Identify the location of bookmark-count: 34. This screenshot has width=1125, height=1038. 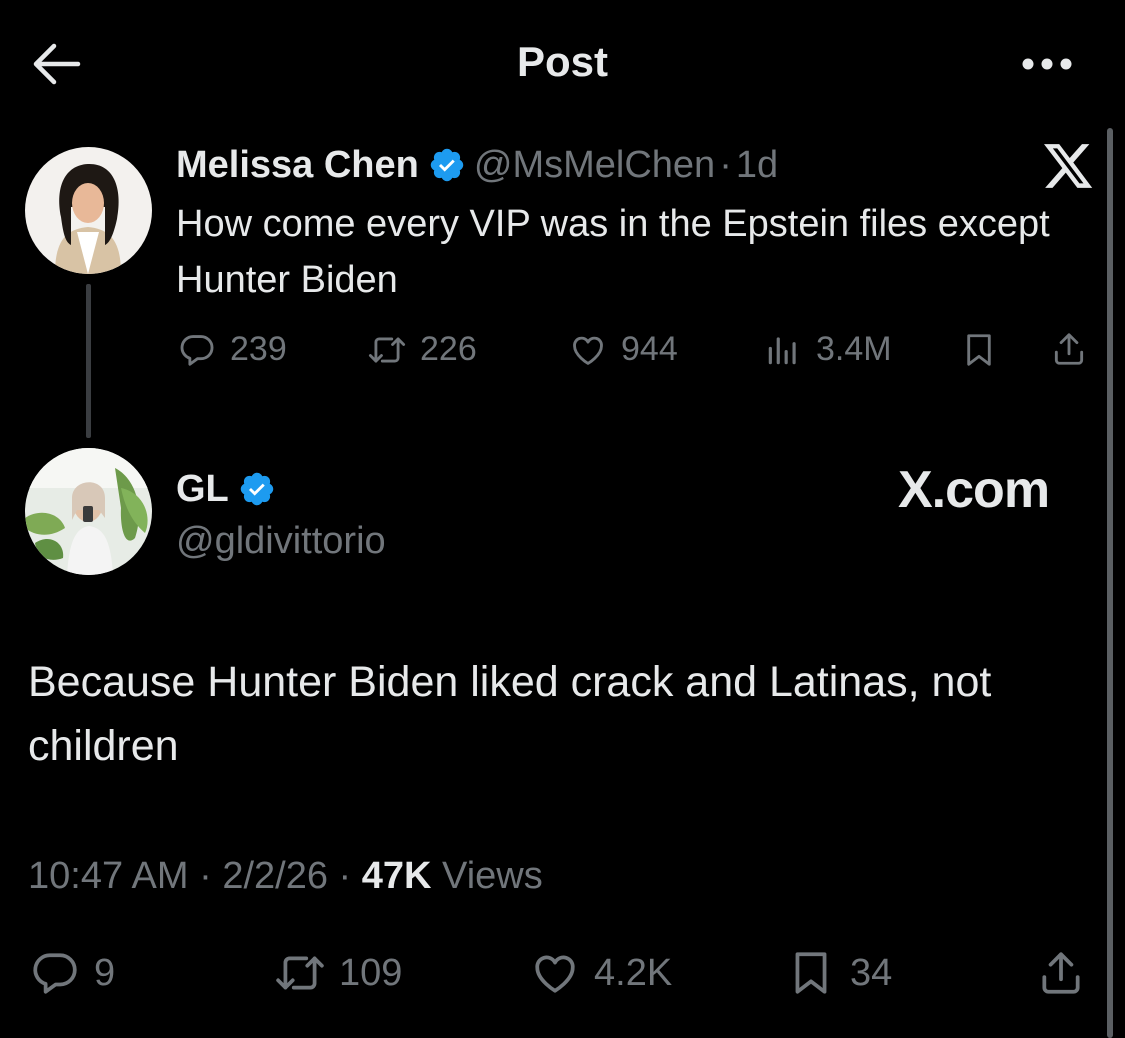
(871, 972).